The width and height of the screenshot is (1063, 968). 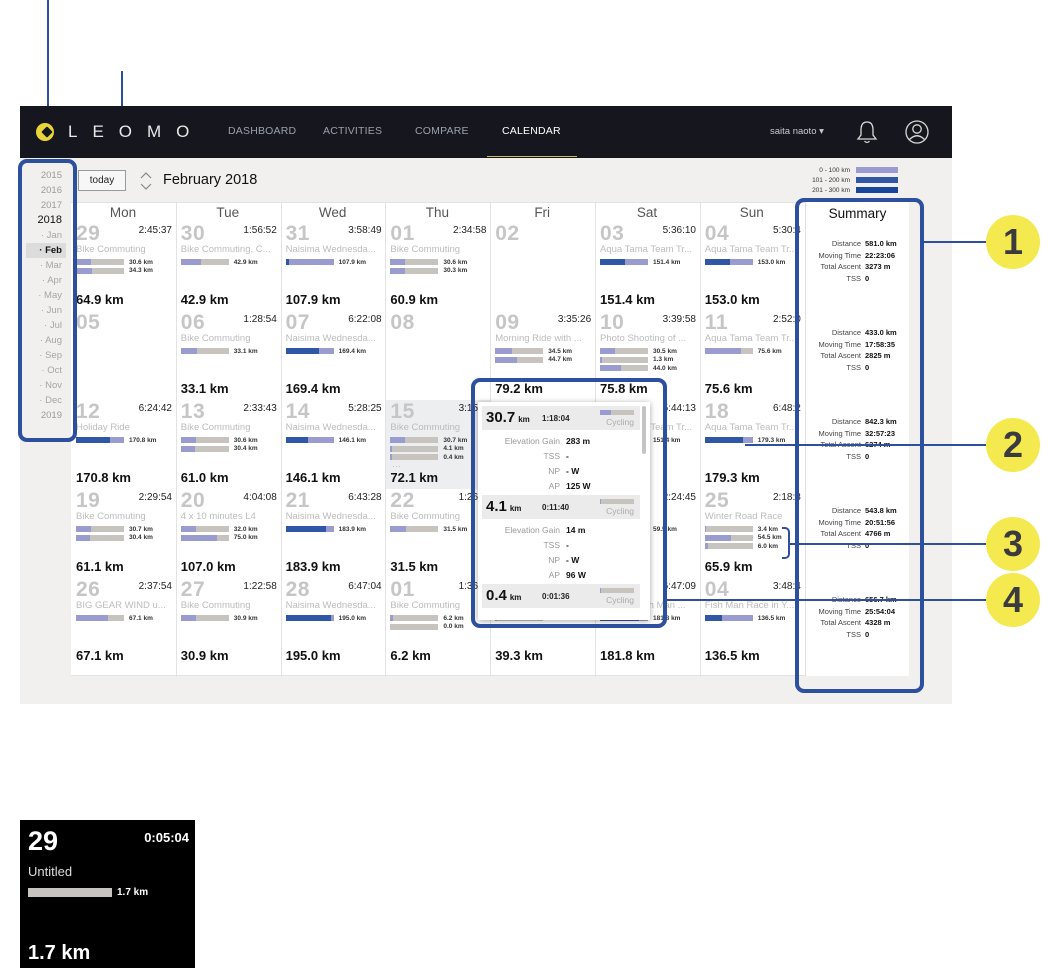 What do you see at coordinates (46, 385) in the screenshot?
I see `year-nav-item: · Nov` at bounding box center [46, 385].